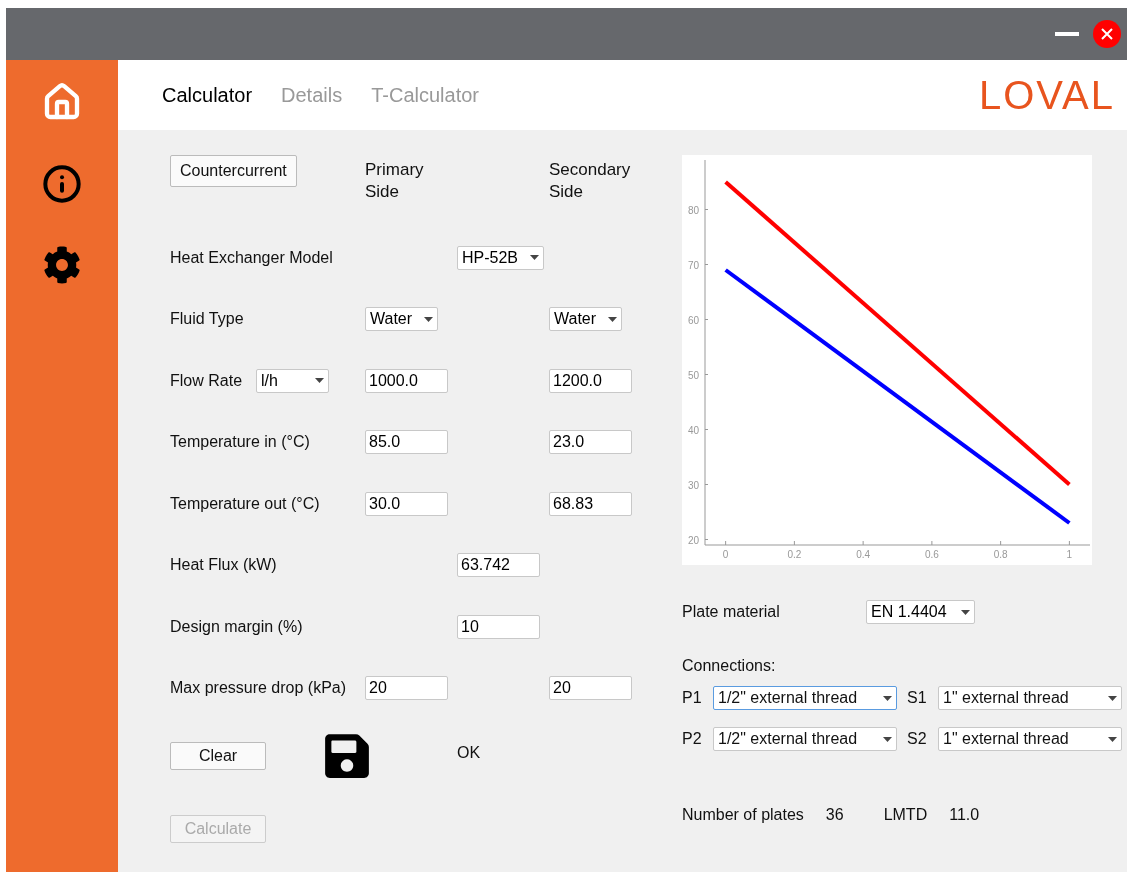 Image resolution: width=1127 pixels, height=872 pixels. Describe the element at coordinates (469, 753) in the screenshot. I see `status-text: OK` at that location.